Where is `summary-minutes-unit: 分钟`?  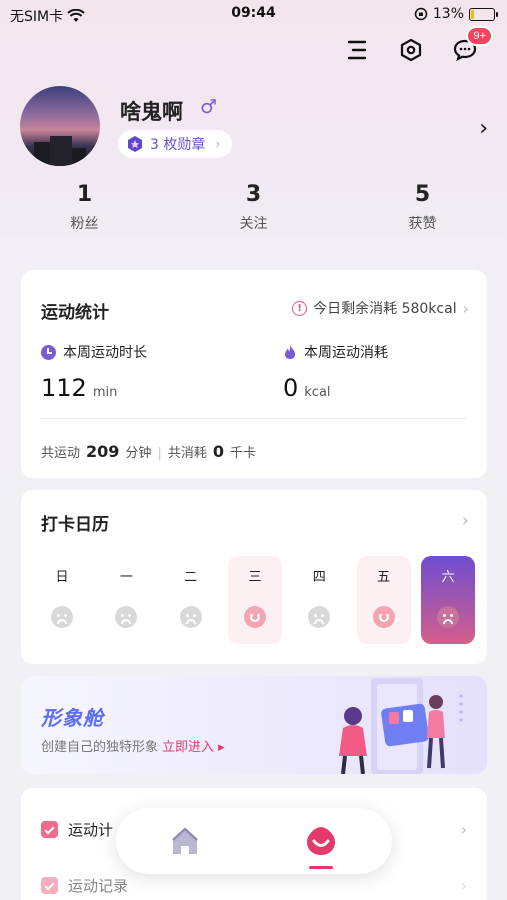 summary-minutes-unit: 分钟 is located at coordinates (138, 453).